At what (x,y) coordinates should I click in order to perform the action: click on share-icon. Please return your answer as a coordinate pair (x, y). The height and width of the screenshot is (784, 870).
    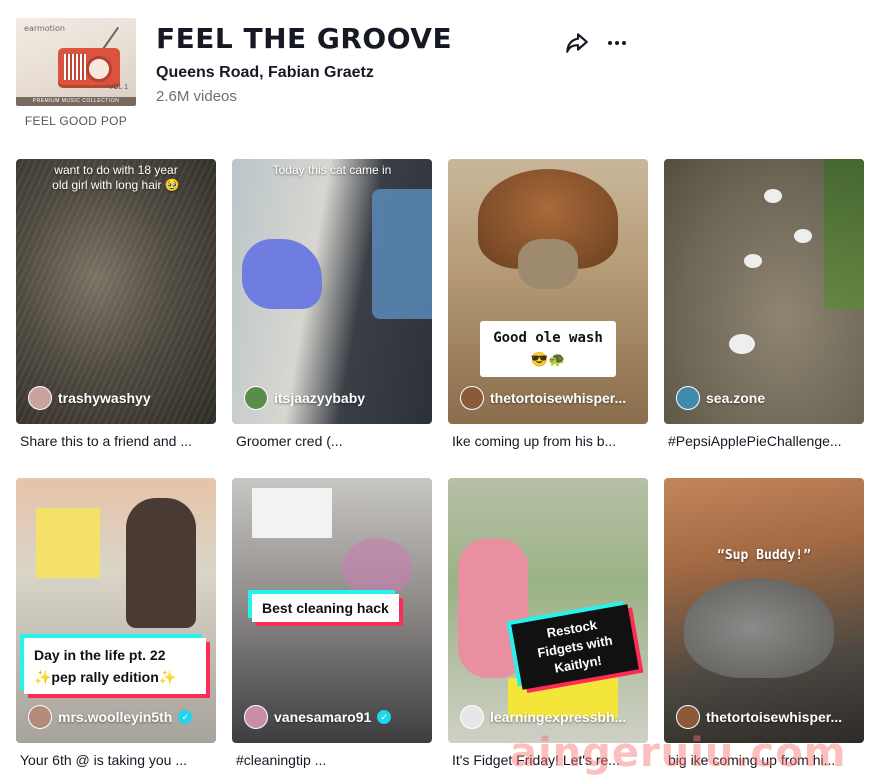
    Looking at the image, I should click on (577, 43).